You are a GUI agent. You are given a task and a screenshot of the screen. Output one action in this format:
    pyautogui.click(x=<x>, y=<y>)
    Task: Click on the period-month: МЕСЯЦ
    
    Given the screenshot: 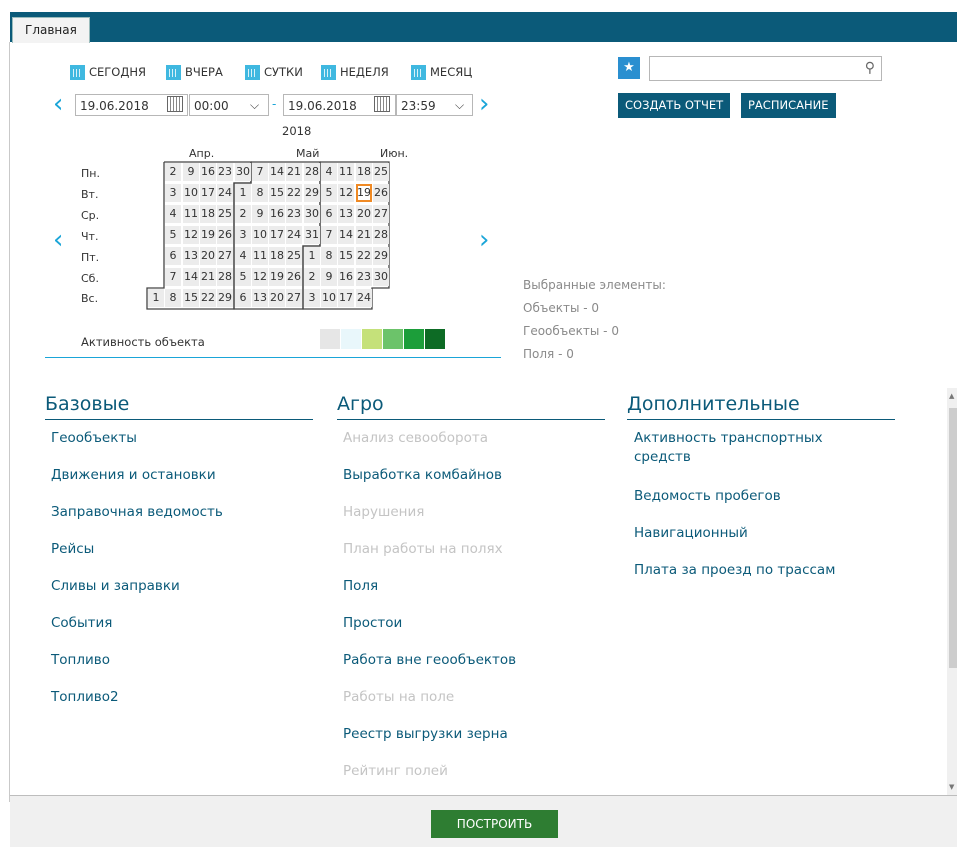 What is the action you would take?
    pyautogui.click(x=441, y=72)
    